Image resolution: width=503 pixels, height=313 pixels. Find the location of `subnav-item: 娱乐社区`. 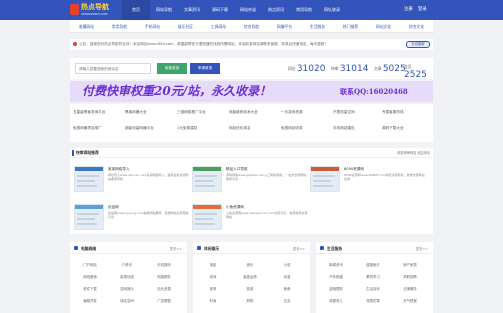

subnav-item: 娱乐社区 is located at coordinates (185, 27).